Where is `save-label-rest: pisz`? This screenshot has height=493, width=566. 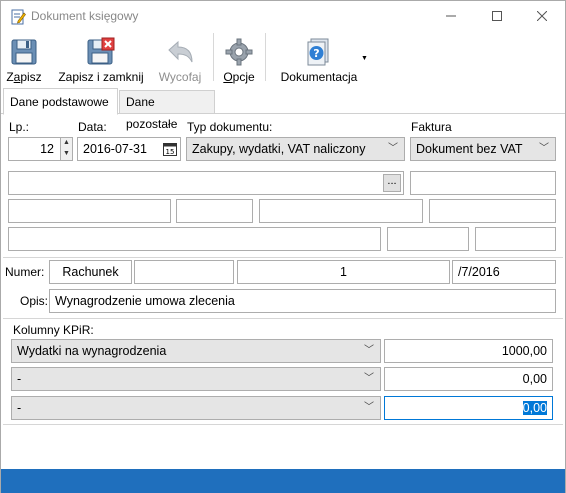 save-label-rest: pisz is located at coordinates (31, 77).